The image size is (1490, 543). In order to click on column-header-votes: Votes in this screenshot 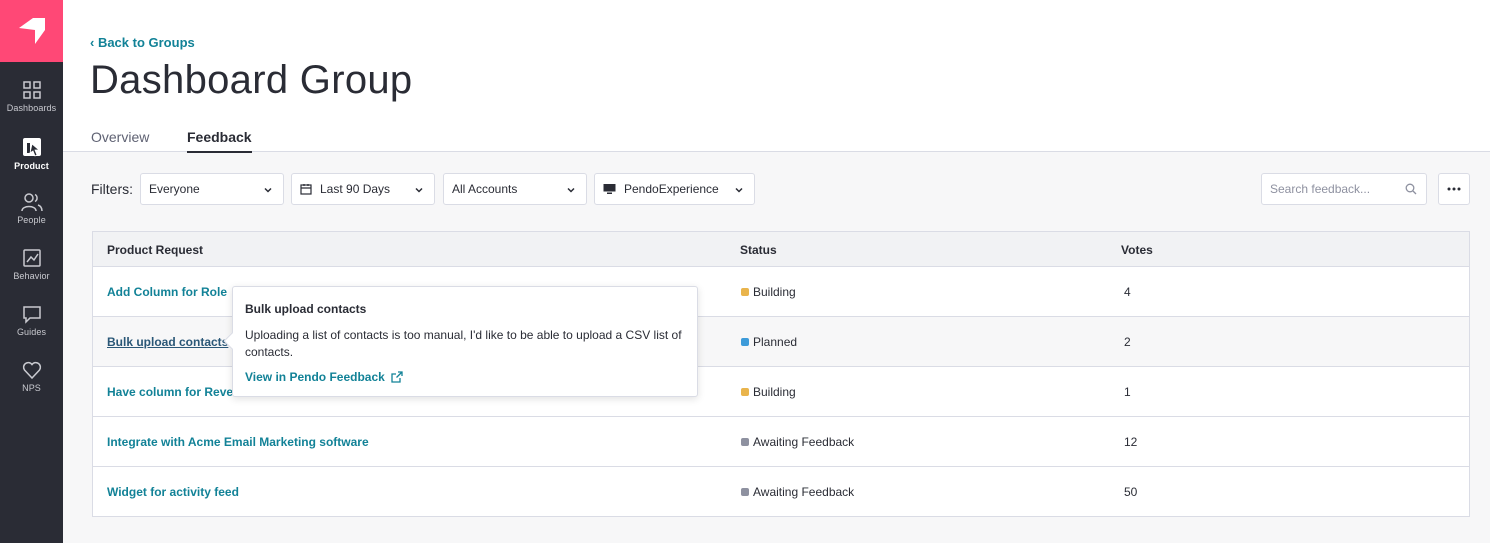, I will do `click(1137, 250)`.